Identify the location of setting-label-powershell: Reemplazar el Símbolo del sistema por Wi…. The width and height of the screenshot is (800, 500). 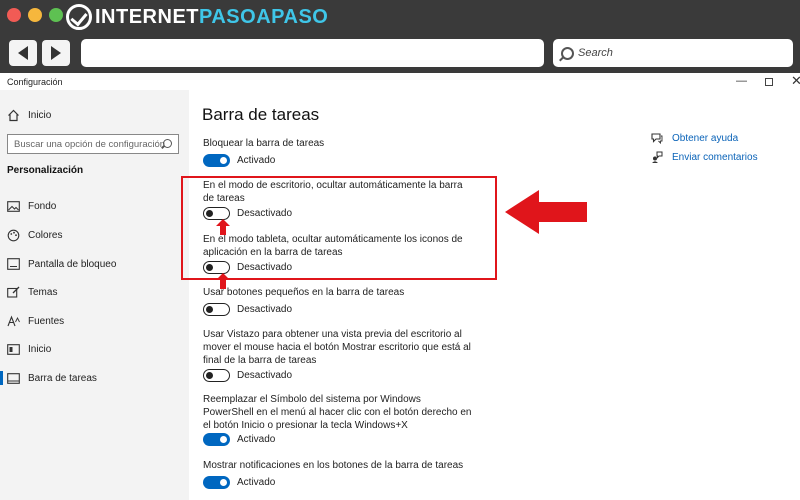
(337, 412).